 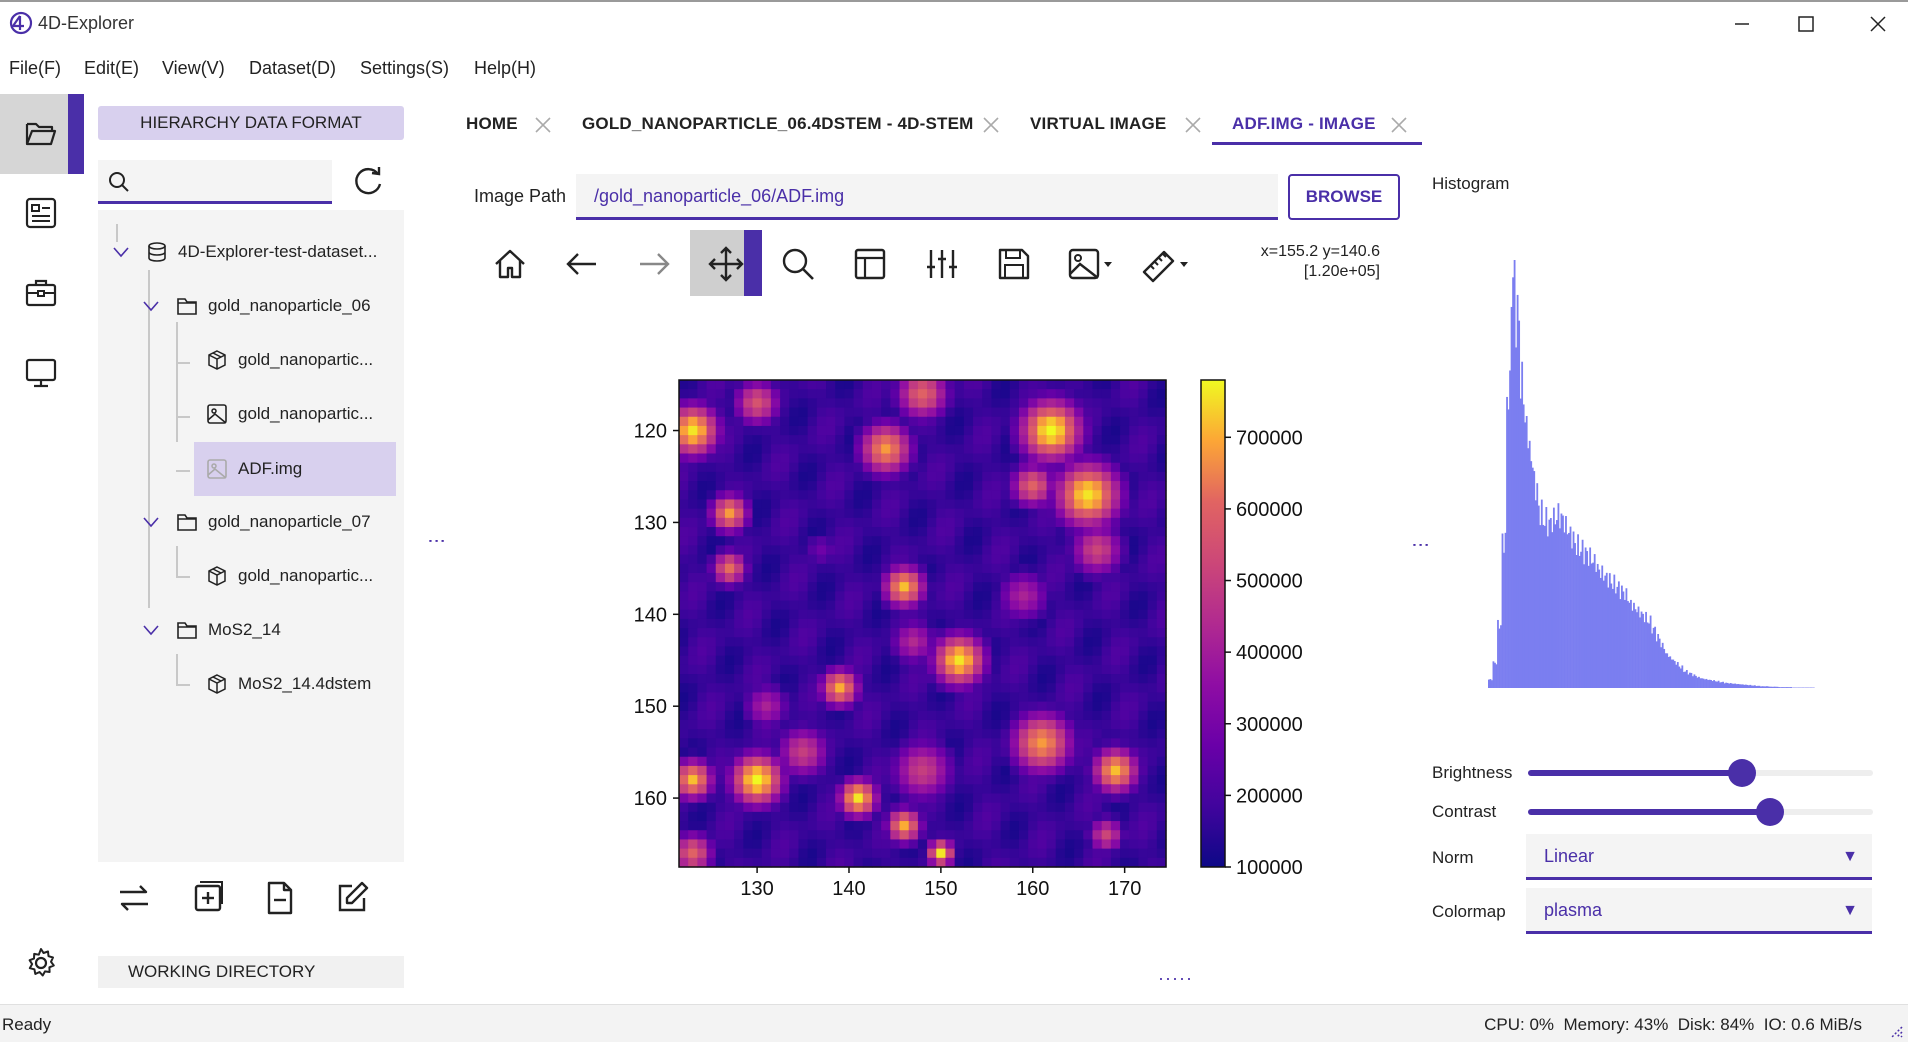 I want to click on monitor-activity-button, so click(x=42, y=373).